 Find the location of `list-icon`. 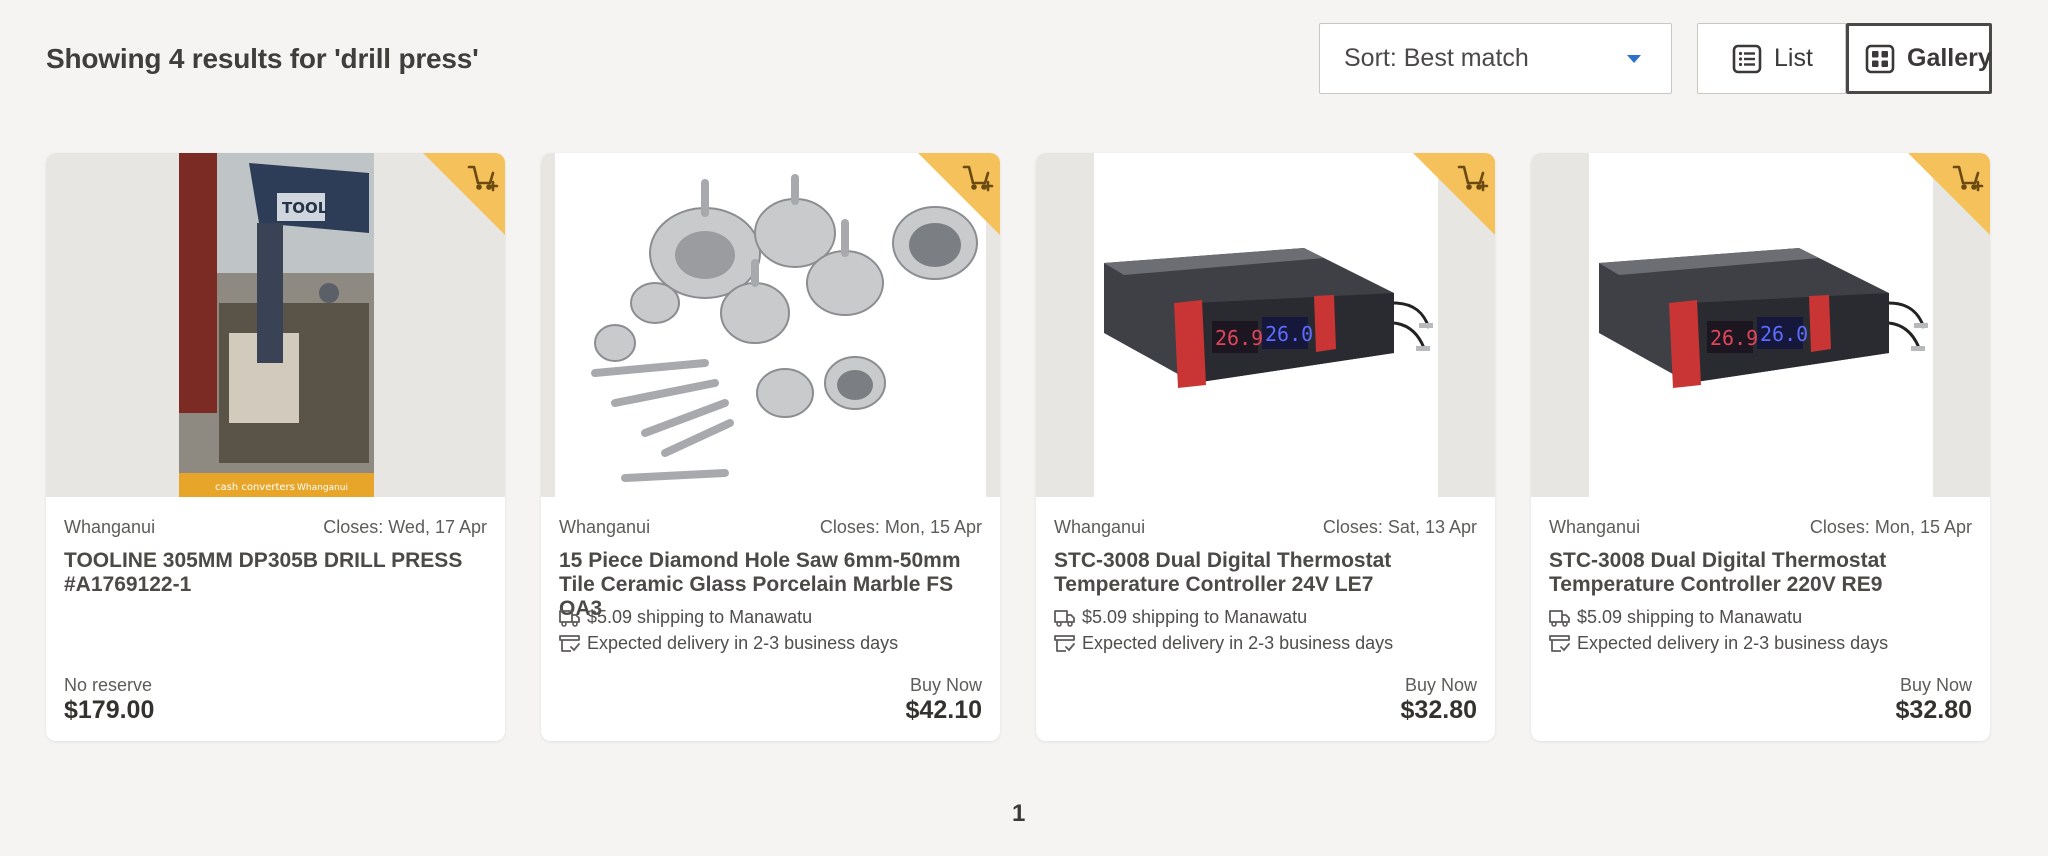

list-icon is located at coordinates (1747, 58).